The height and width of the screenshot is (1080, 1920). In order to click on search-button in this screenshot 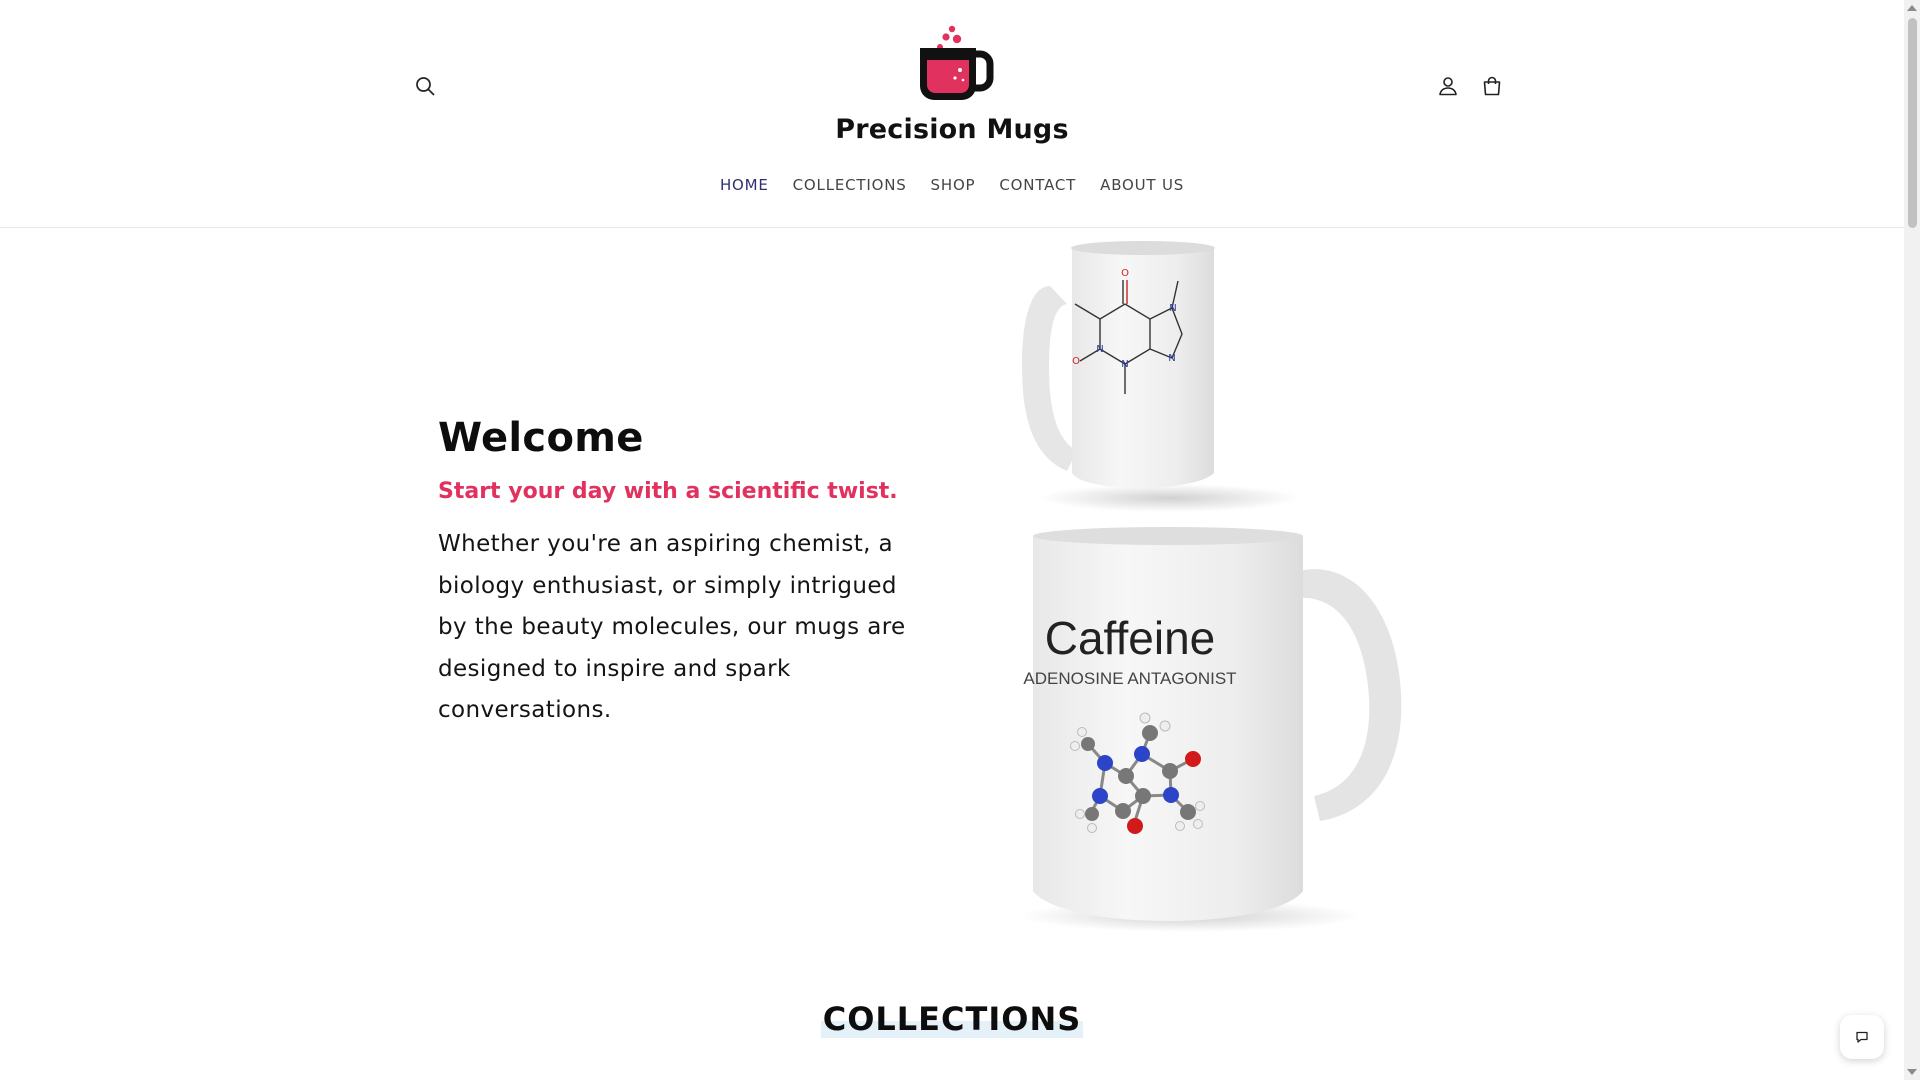, I will do `click(425, 86)`.